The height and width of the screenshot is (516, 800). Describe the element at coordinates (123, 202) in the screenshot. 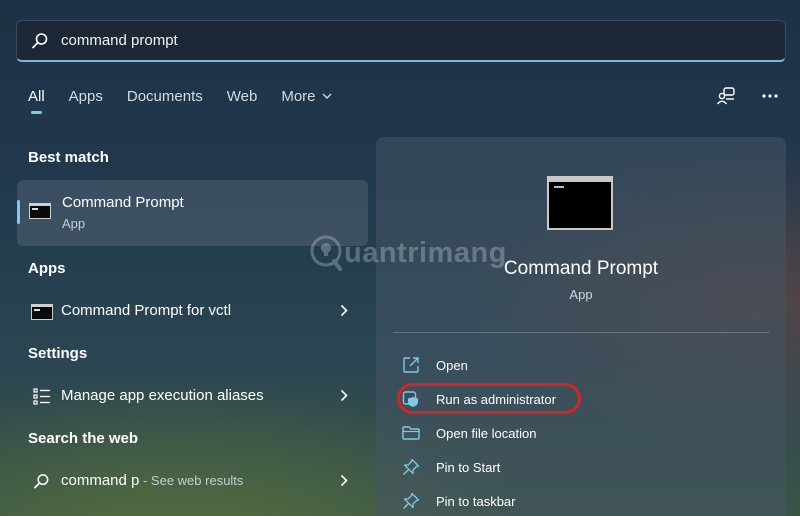

I see `best-match-title: Command Prompt` at that location.